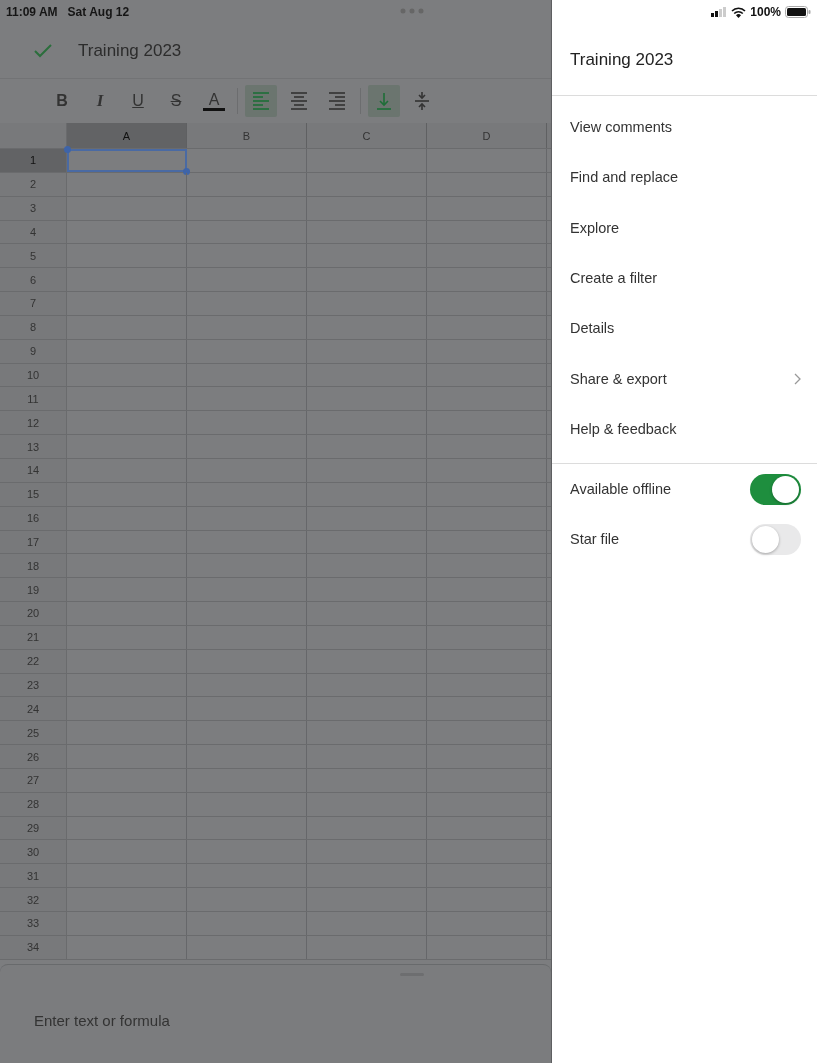  Describe the element at coordinates (33, 375) in the screenshot. I see `row-header: 10` at that location.